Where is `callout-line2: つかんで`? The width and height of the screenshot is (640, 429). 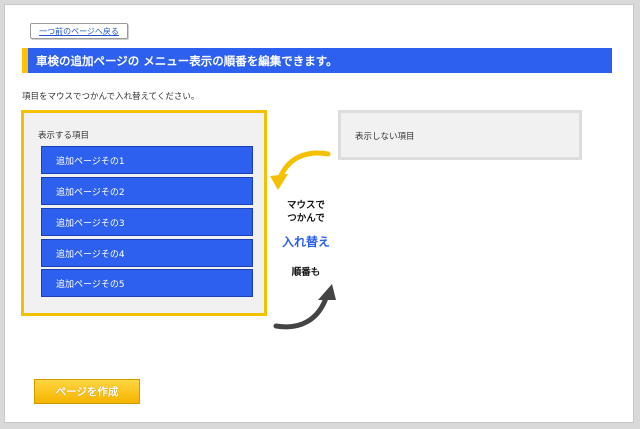 callout-line2: つかんで is located at coordinates (306, 218).